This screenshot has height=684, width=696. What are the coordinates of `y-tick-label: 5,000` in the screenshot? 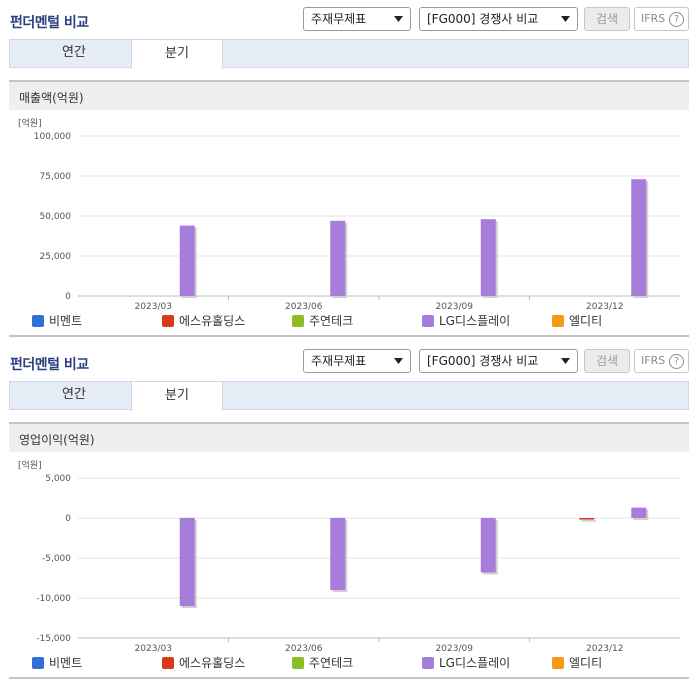 It's located at (58, 479).